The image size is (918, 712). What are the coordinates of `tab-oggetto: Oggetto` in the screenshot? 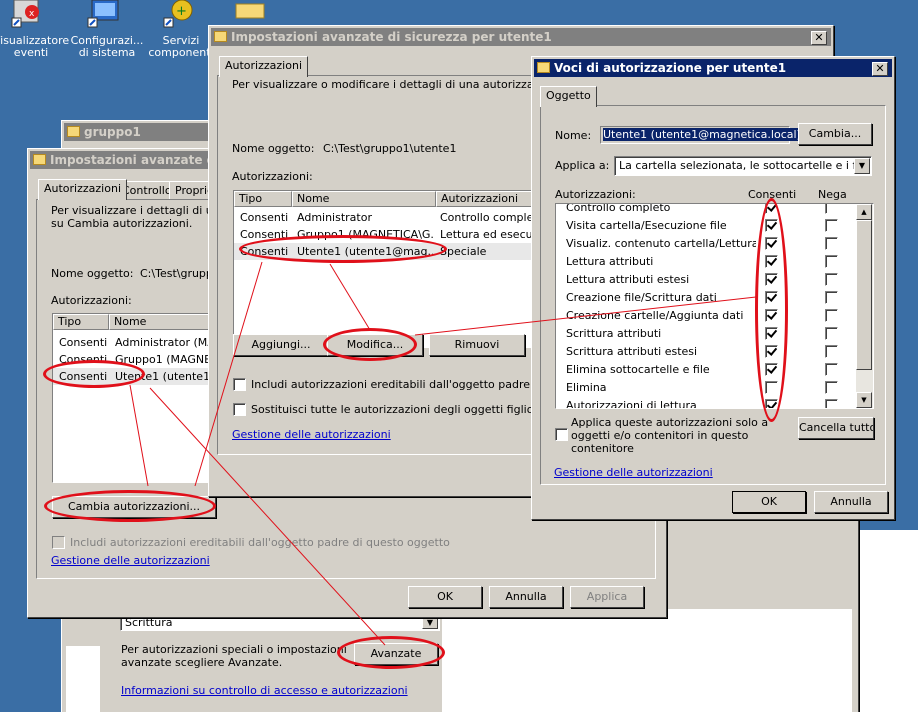 It's located at (568, 96).